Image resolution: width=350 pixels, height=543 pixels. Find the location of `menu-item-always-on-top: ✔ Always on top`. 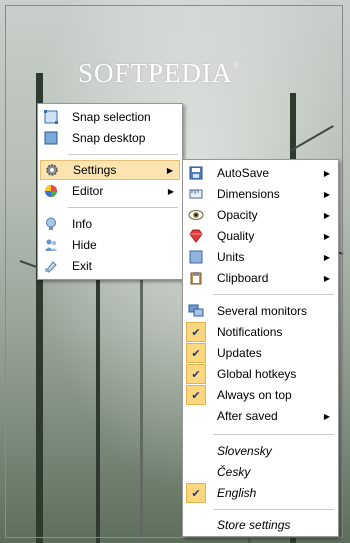

menu-item-always-on-top: ✔ Always on top is located at coordinates (260, 395).